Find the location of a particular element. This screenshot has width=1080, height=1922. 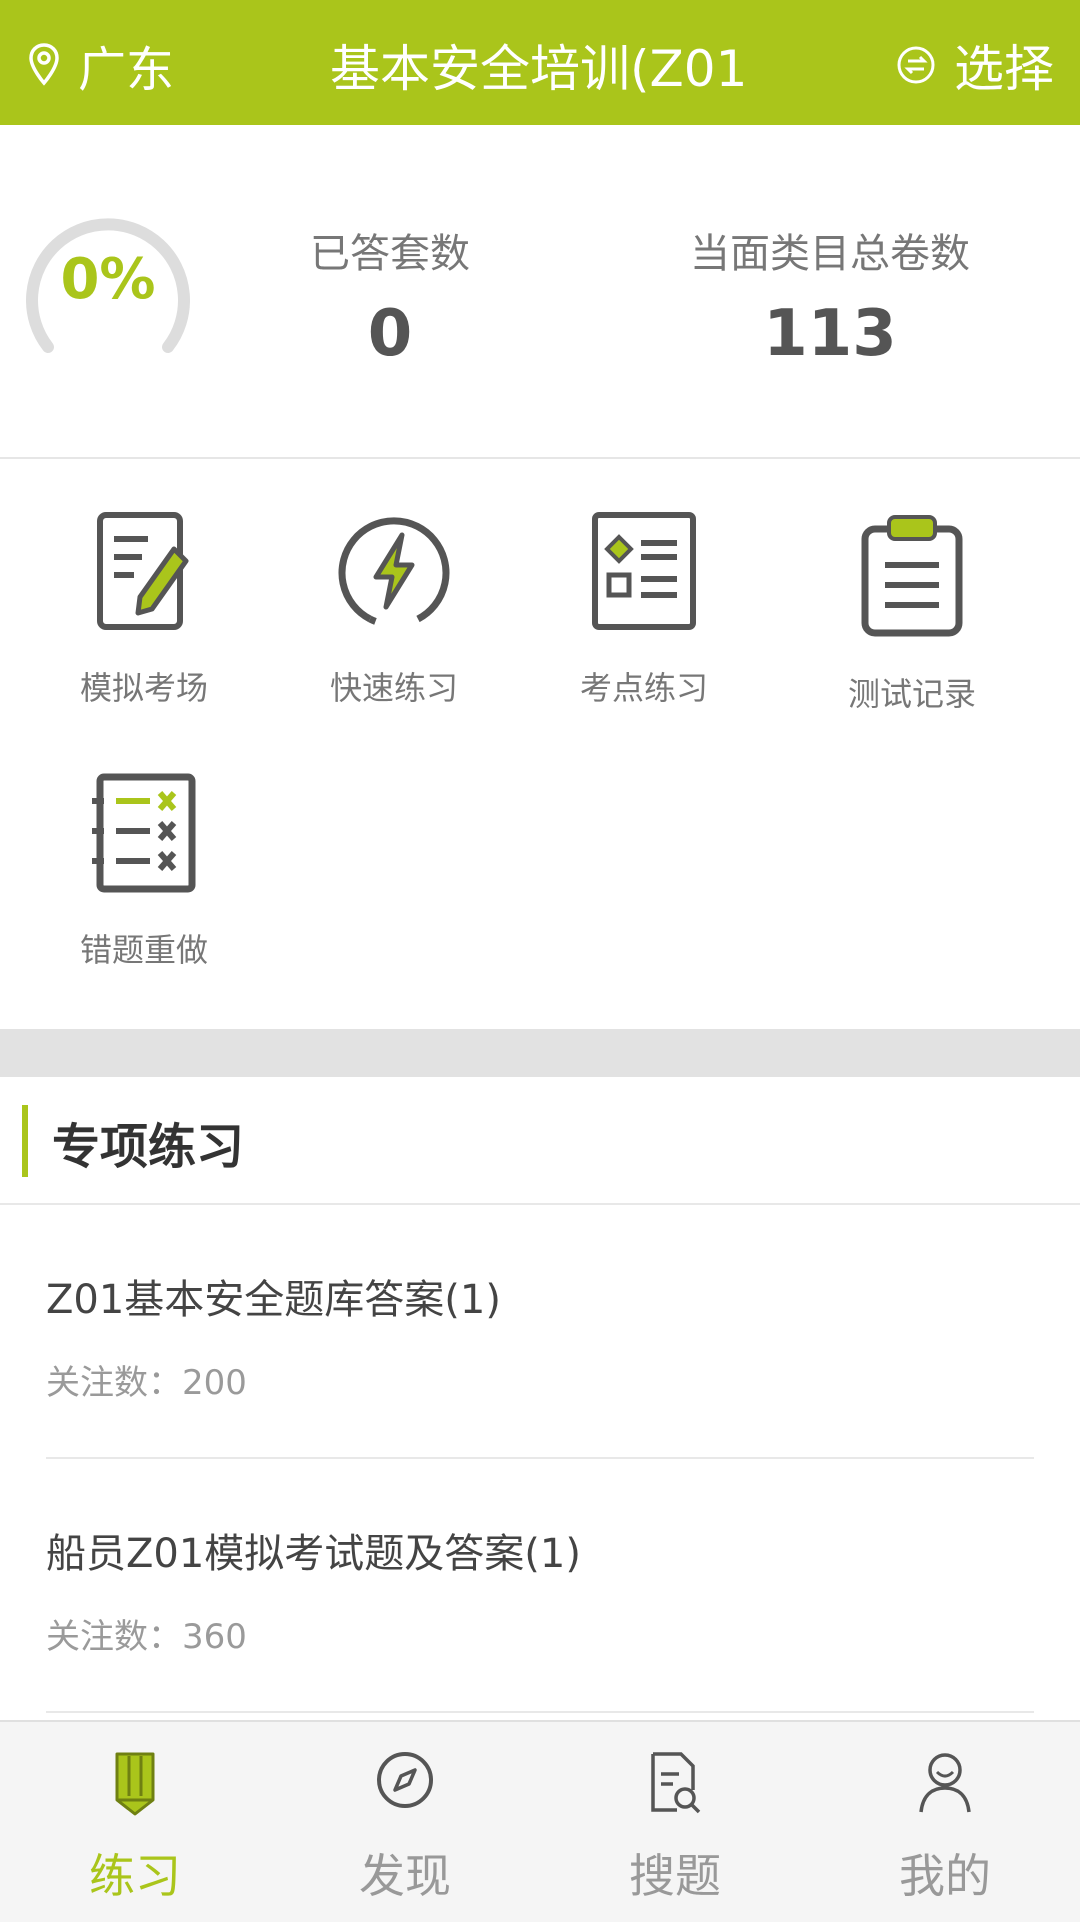

feature-redo-wrong: 错题重做 is located at coordinates (144, 871).